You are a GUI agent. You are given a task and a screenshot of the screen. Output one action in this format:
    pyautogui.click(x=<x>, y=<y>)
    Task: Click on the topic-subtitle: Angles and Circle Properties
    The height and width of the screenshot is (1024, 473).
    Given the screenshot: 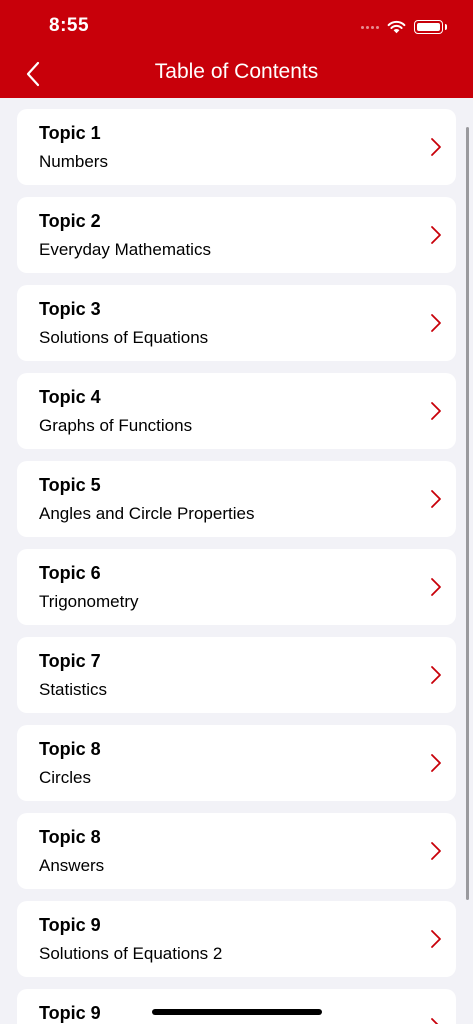 What is the action you would take?
    pyautogui.click(x=147, y=513)
    